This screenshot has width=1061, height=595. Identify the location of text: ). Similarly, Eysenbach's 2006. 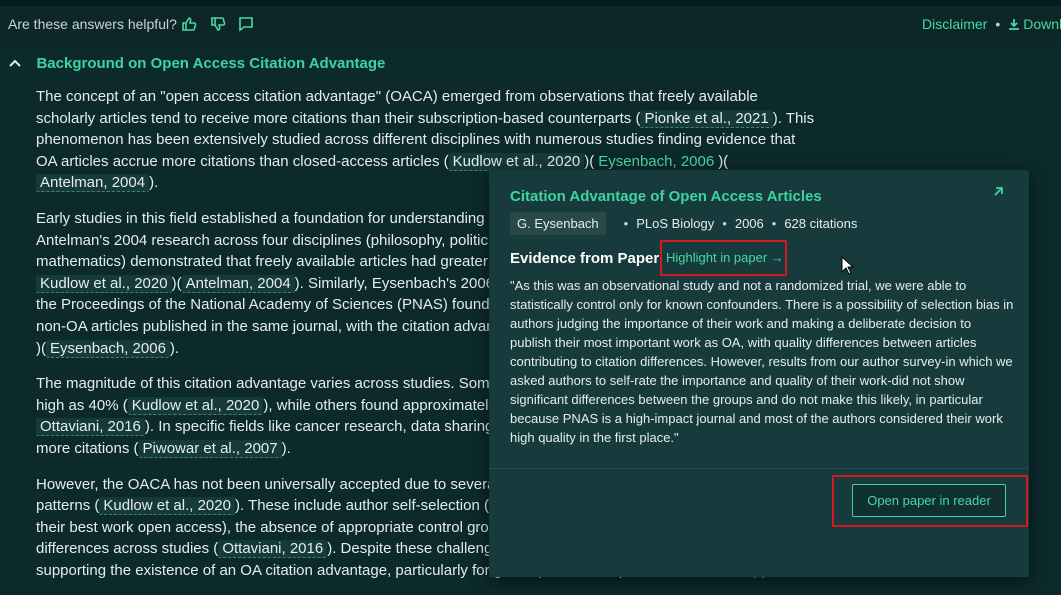
(394, 283).